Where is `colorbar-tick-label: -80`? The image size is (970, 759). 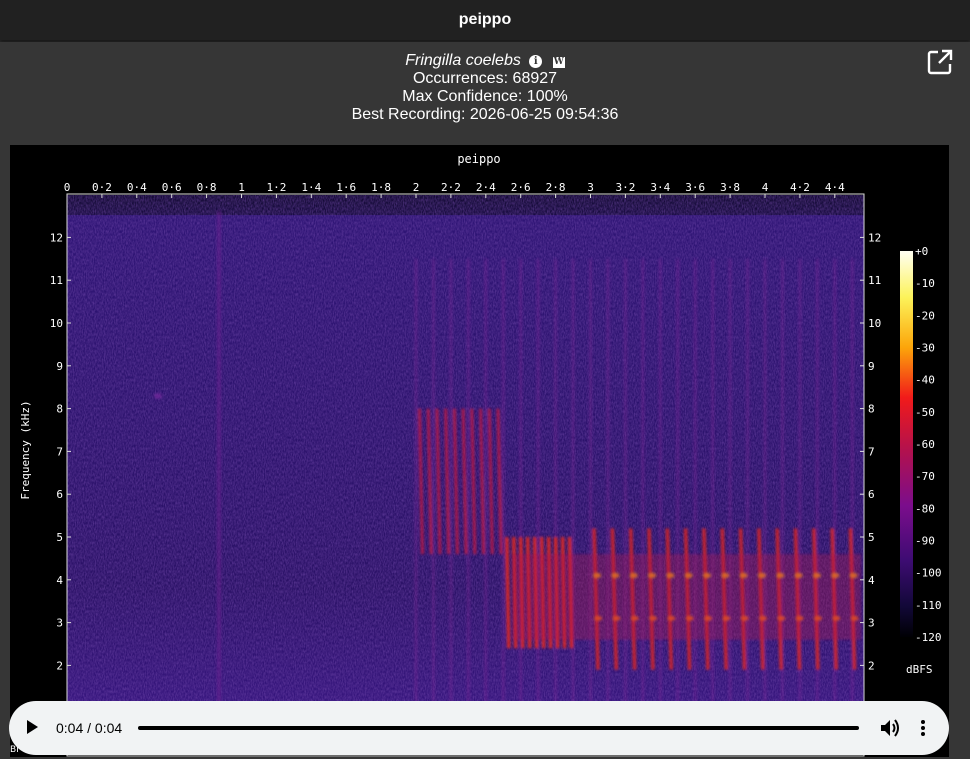 colorbar-tick-label: -80 is located at coordinates (925, 508).